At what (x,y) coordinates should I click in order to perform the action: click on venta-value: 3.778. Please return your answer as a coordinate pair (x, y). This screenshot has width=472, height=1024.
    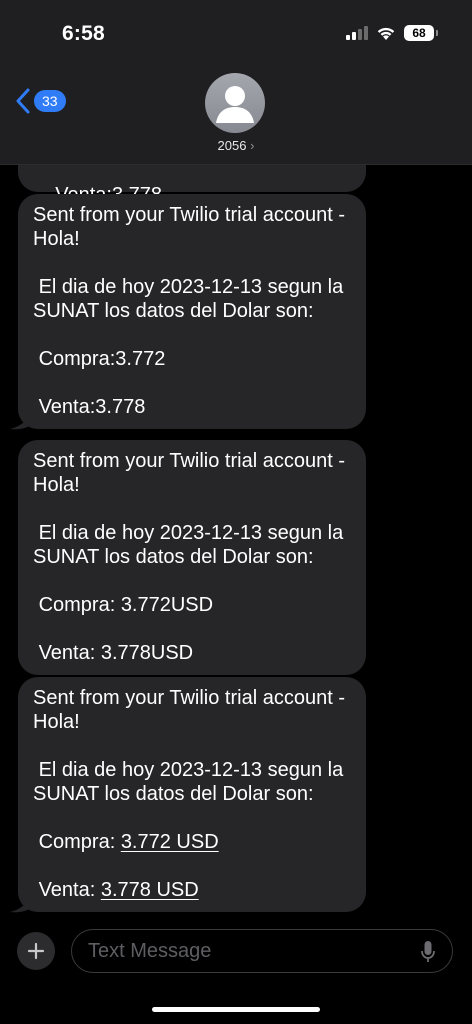
    Looking at the image, I should click on (120, 407).